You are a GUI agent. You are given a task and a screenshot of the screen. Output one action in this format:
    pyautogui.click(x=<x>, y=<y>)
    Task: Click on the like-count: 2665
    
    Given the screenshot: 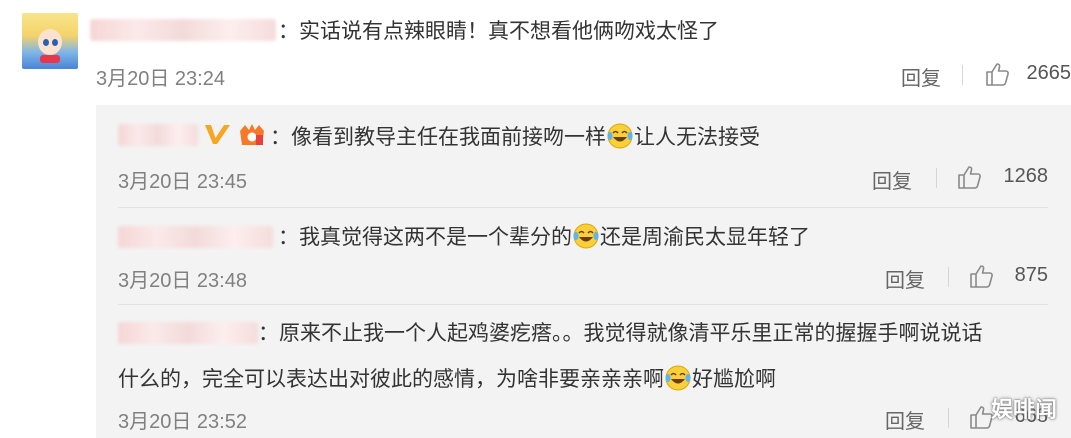 What is the action you would take?
    pyautogui.click(x=1048, y=73)
    